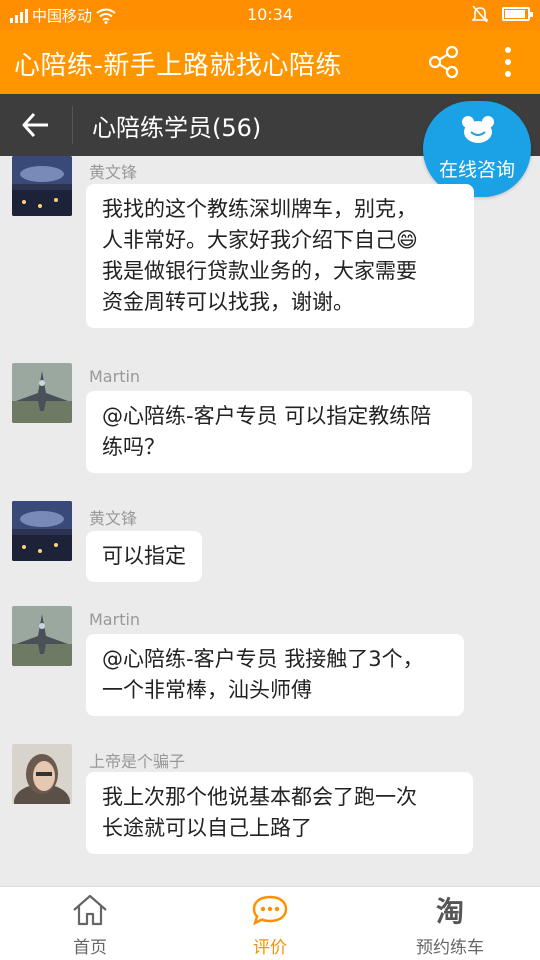 The height and width of the screenshot is (960, 540). What do you see at coordinates (259, 209) in the screenshot?
I see `message-line: 我找的这个教练深圳牌车，别克，` at bounding box center [259, 209].